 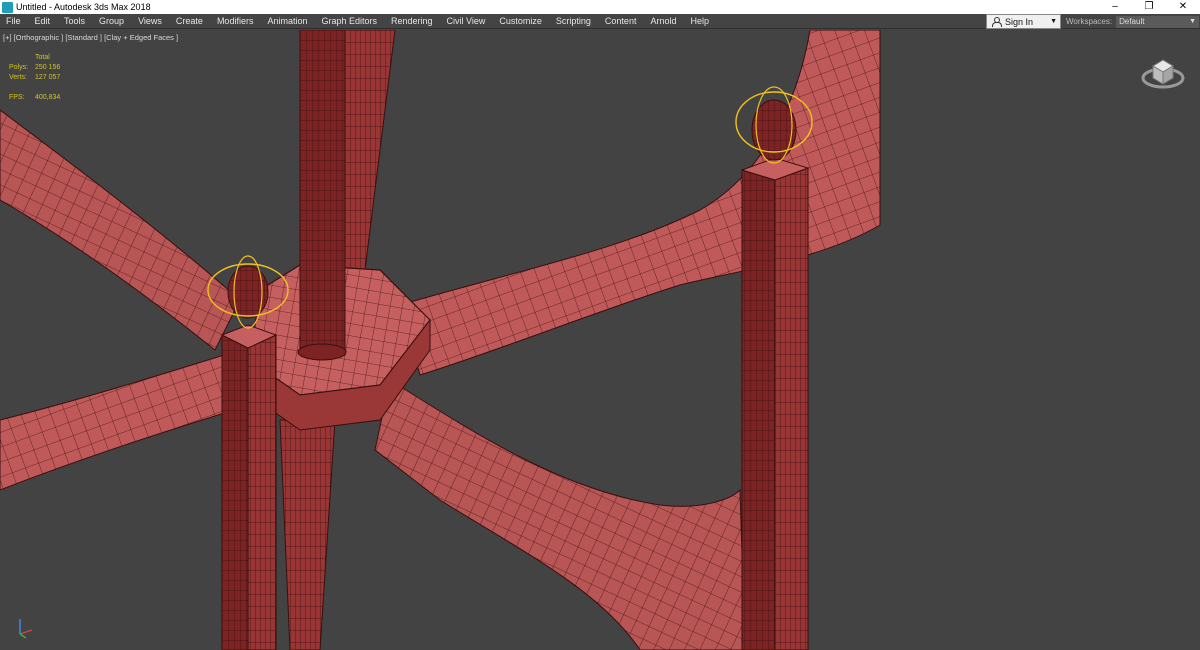 I want to click on column-base, so click(x=322, y=352).